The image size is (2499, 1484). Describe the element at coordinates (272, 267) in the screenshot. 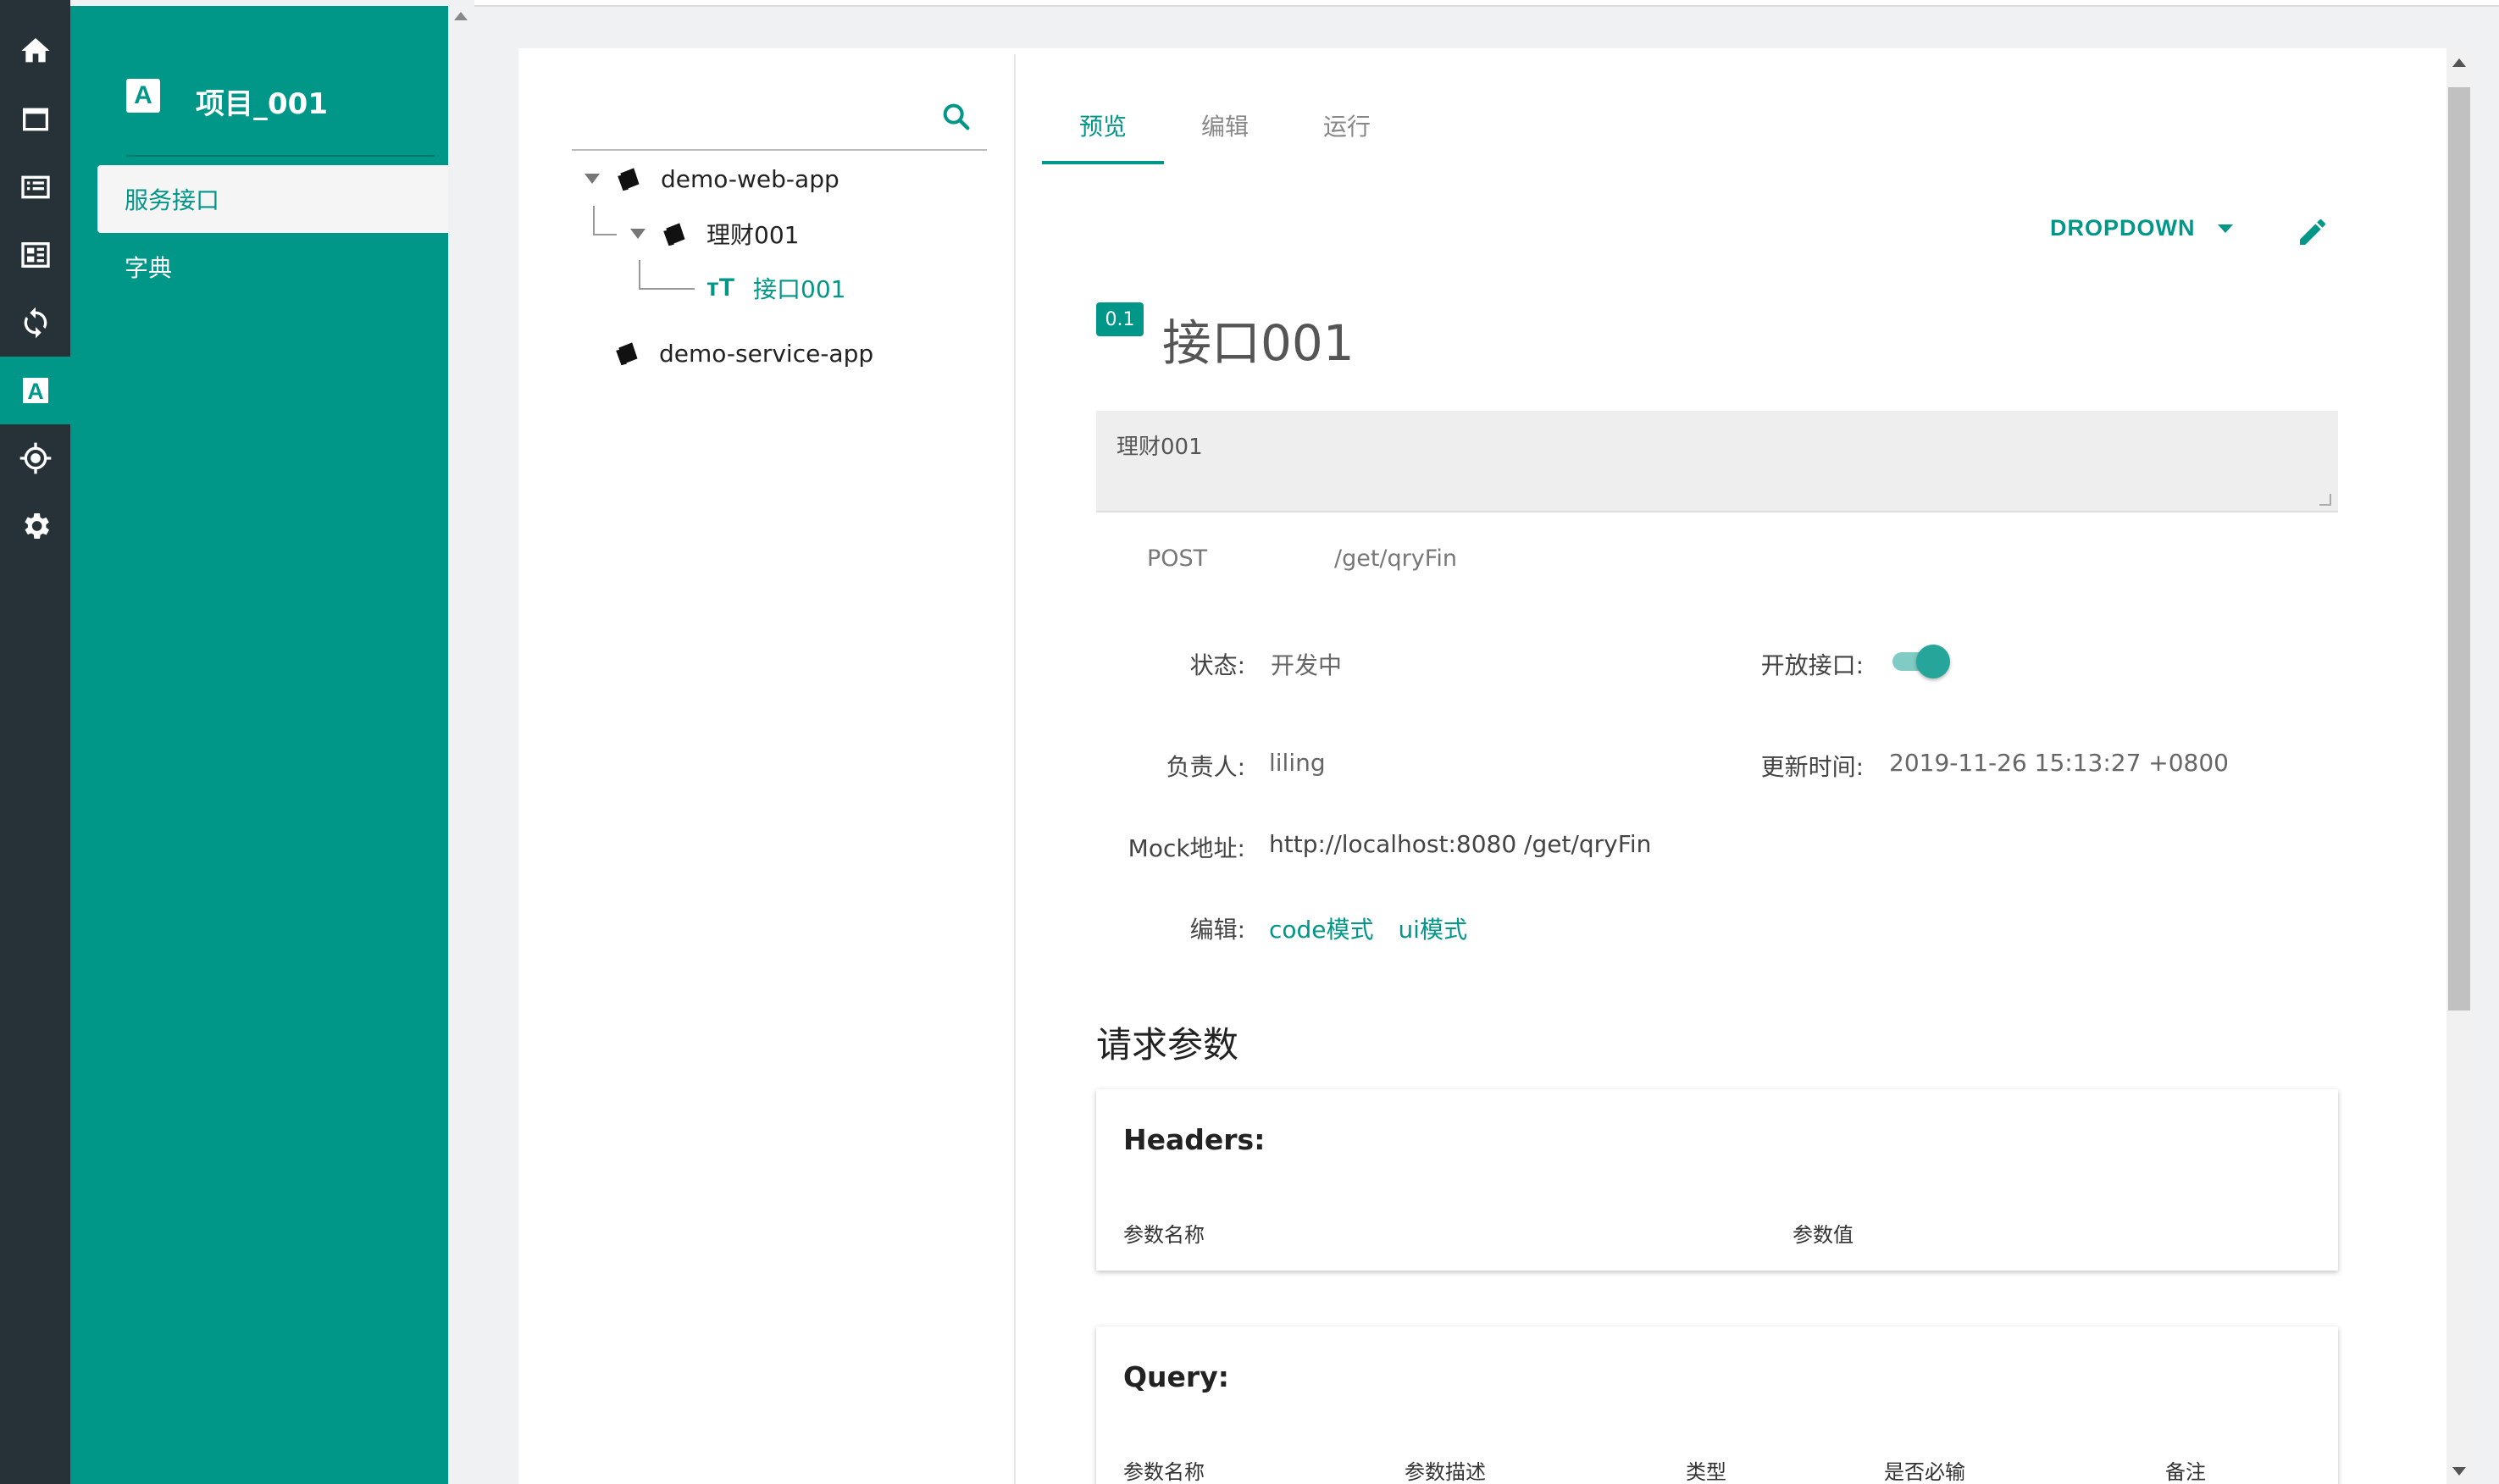

I see `nav-item-dictionary: 字典` at that location.